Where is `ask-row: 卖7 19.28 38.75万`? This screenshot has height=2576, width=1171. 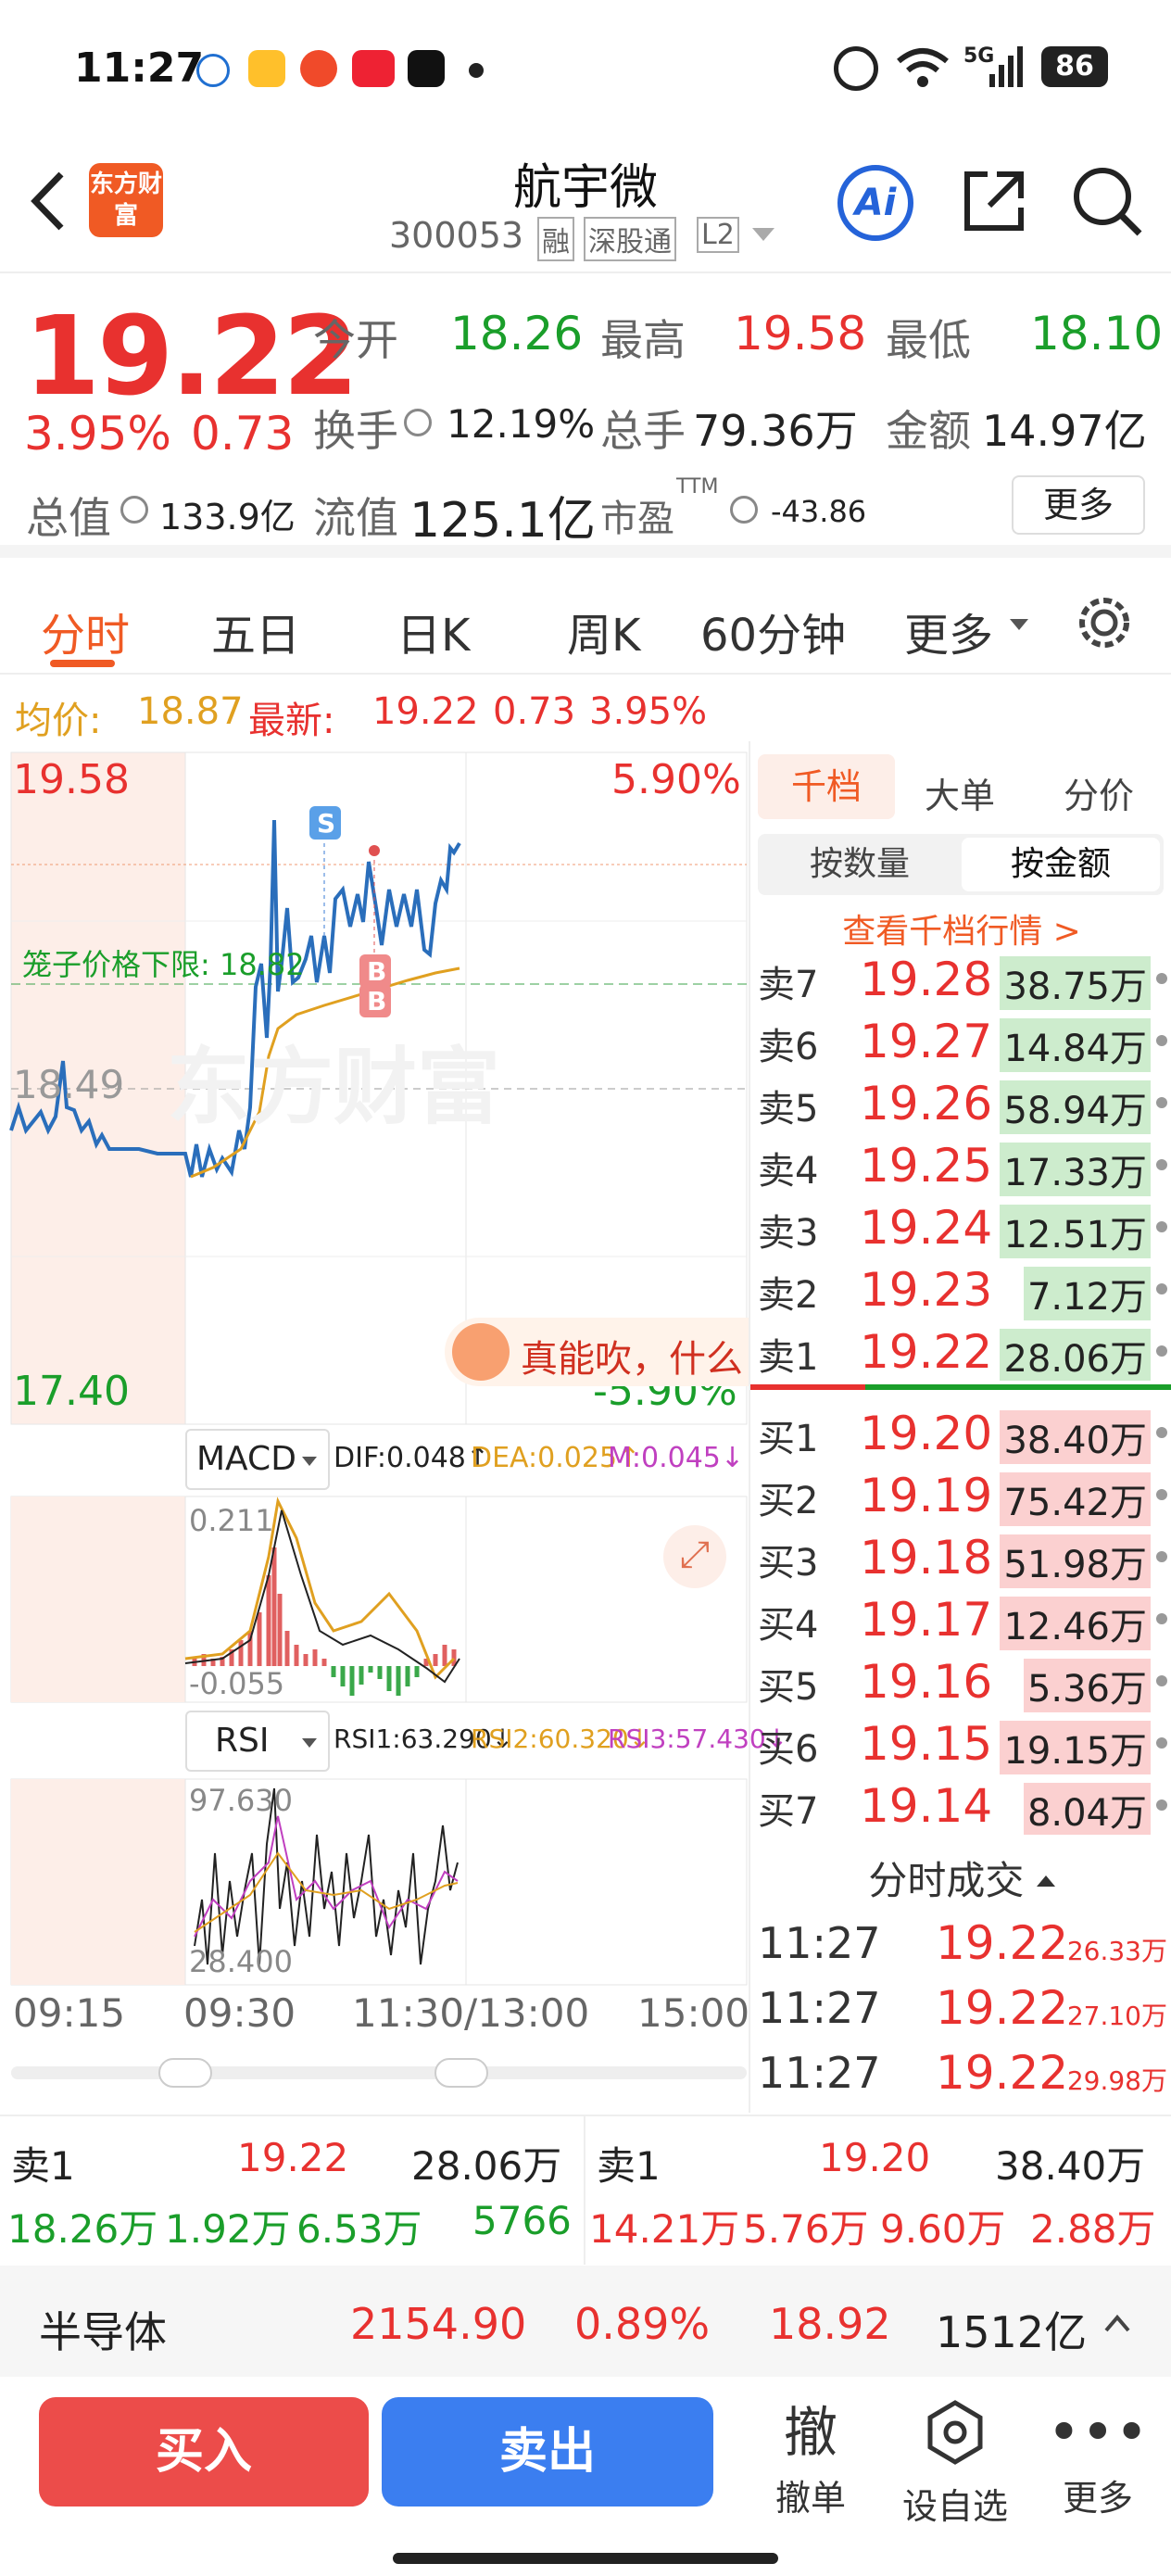 ask-row: 卖7 19.28 38.75万 is located at coordinates (961, 978).